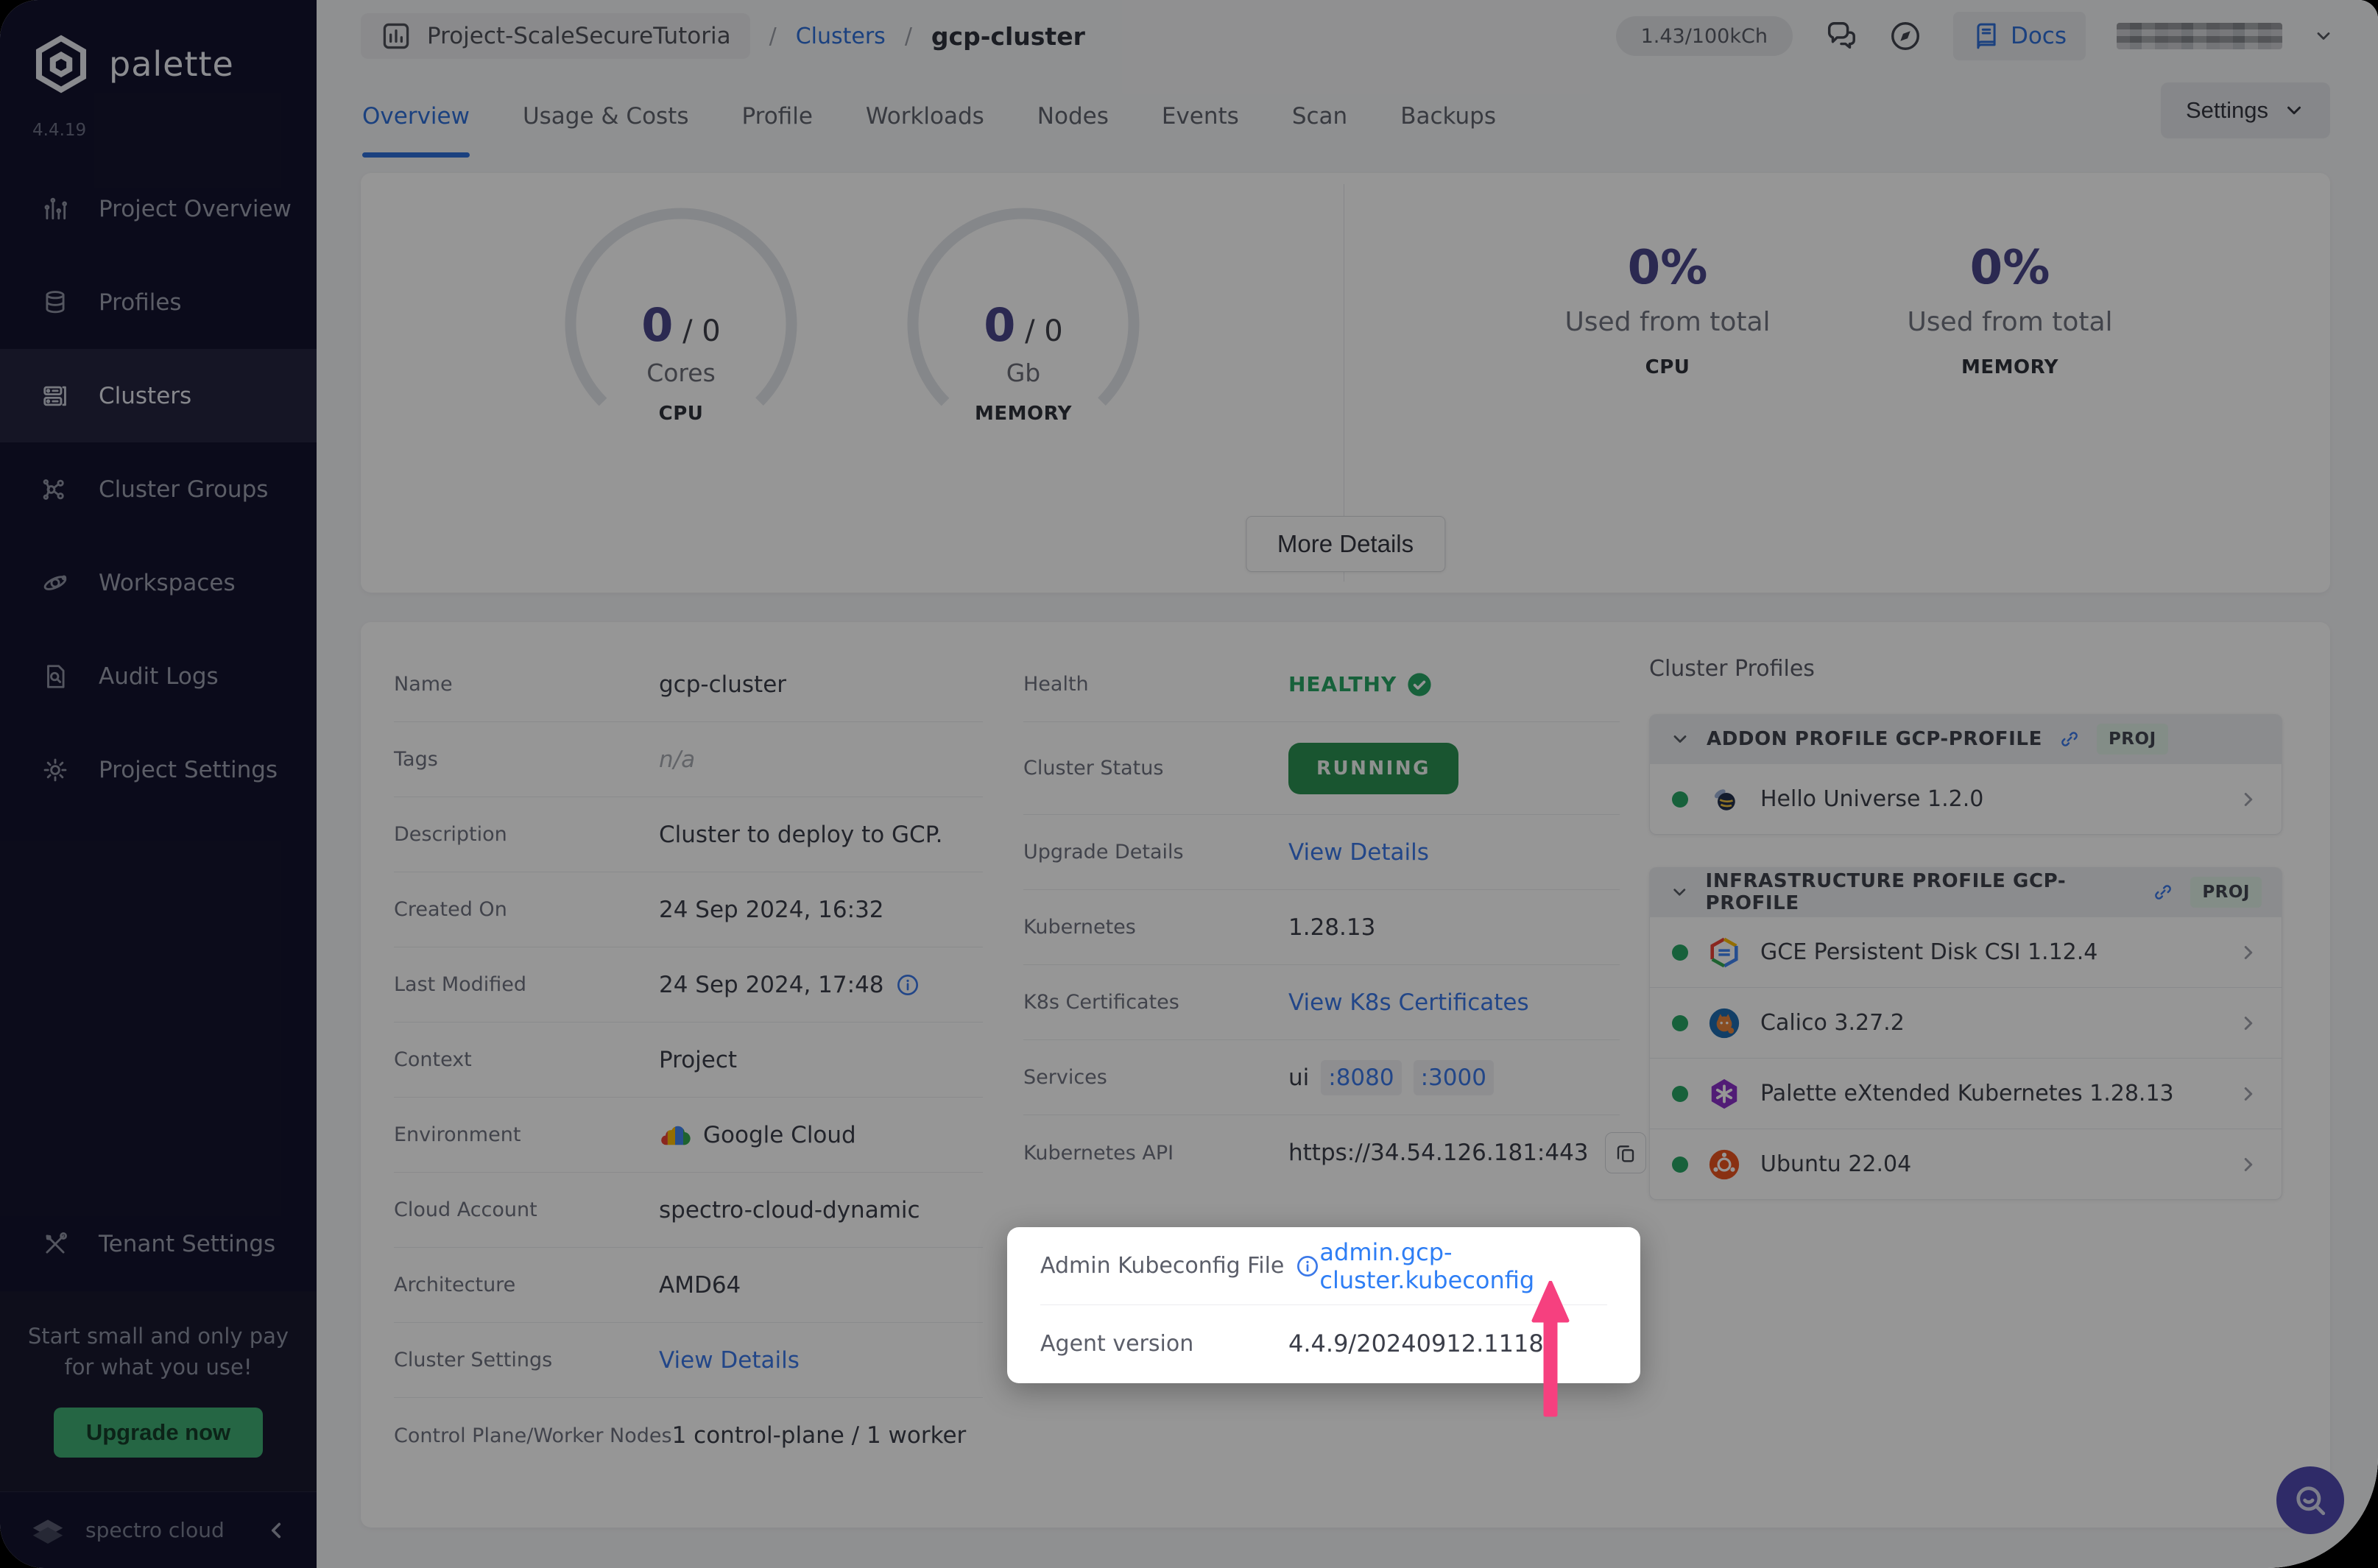  I want to click on app-version: 4.4.19, so click(60, 130).